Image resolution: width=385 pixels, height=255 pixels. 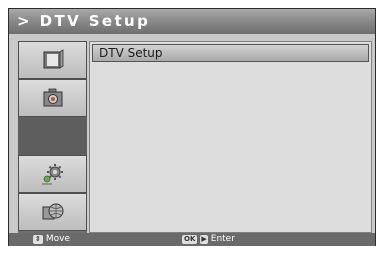 I want to click on menu-item-dtv-setup: DTV Setup, so click(x=230, y=53).